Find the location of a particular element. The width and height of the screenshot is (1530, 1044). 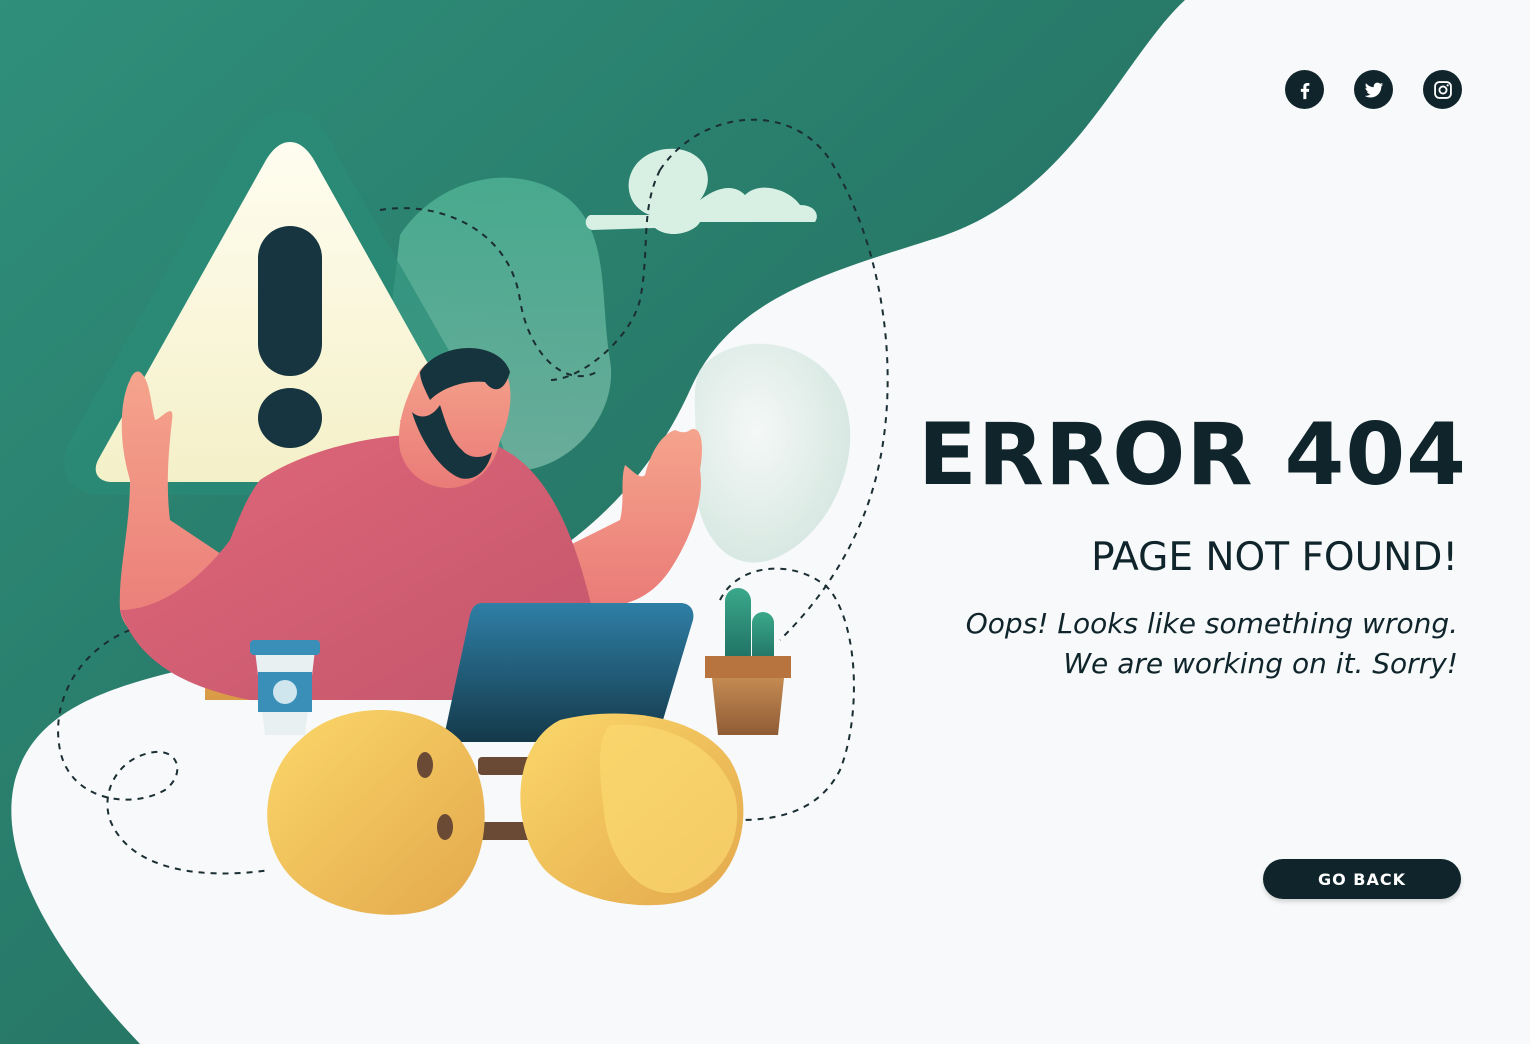

facebook-button is located at coordinates (1304, 89).